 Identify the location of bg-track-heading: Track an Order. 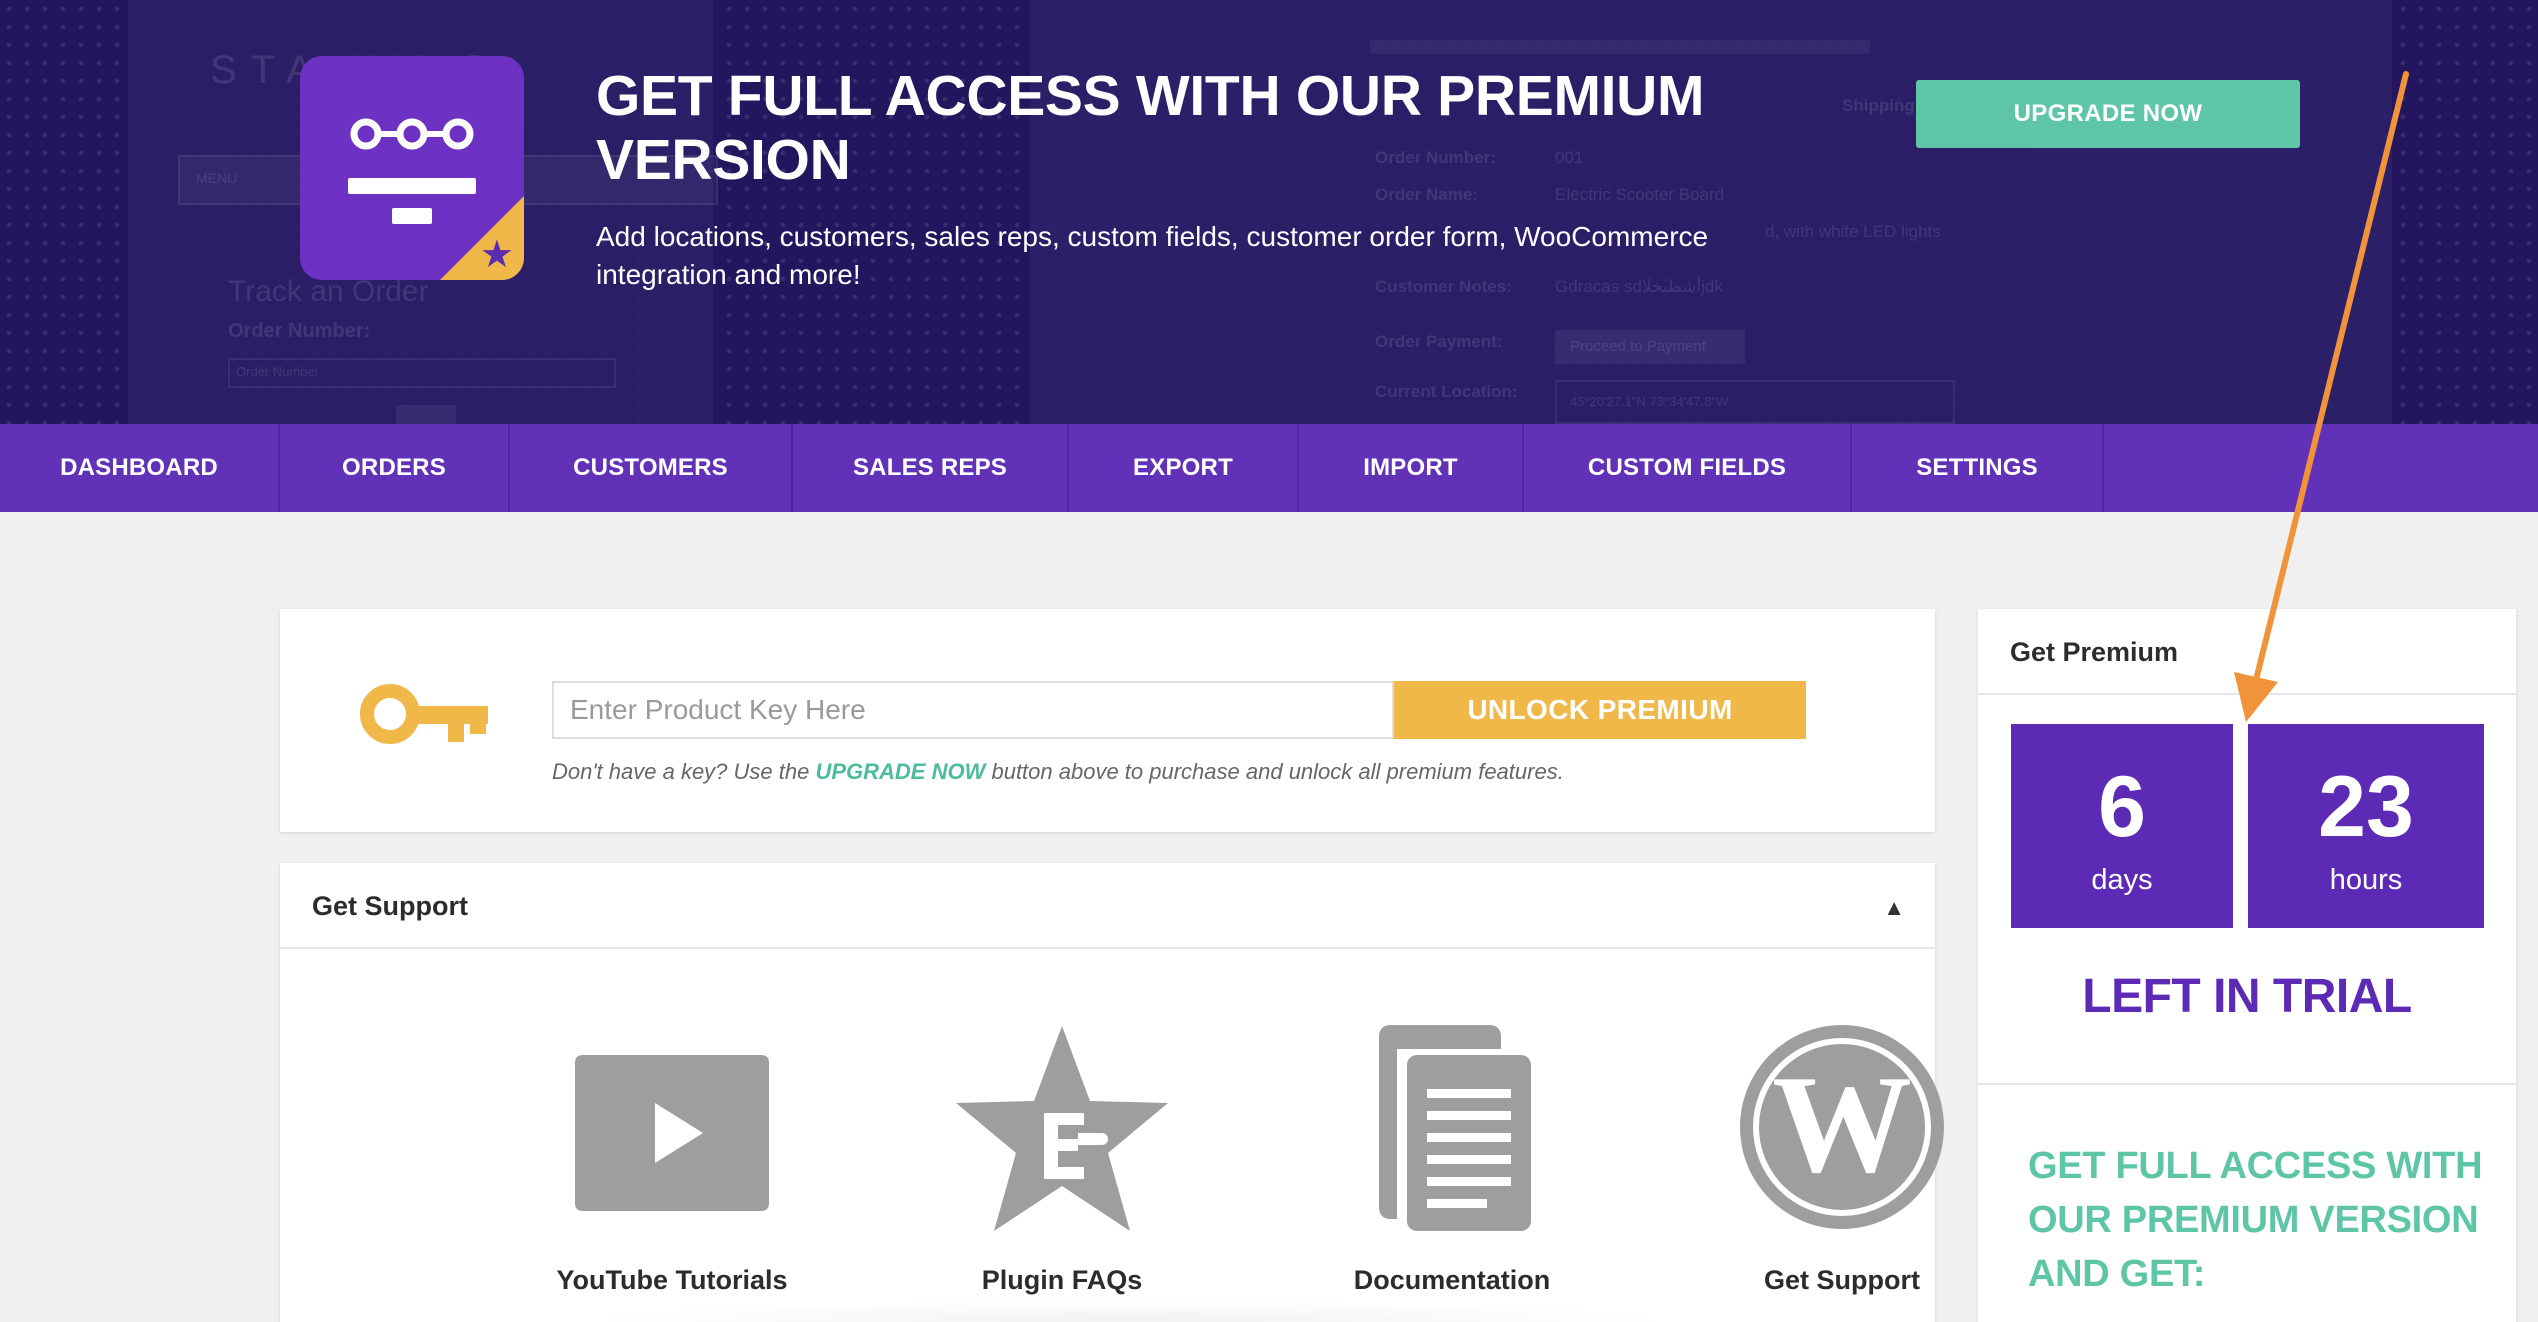
(328, 291).